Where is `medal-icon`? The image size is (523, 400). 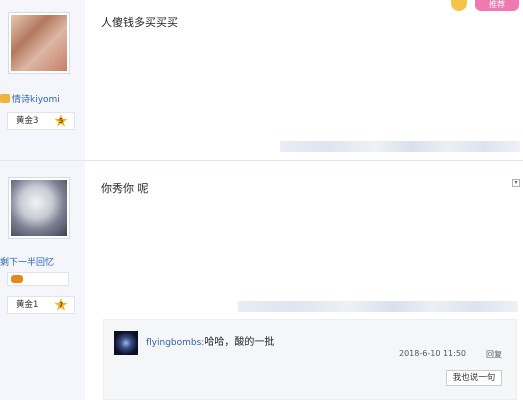
medal-icon is located at coordinates (17, 279).